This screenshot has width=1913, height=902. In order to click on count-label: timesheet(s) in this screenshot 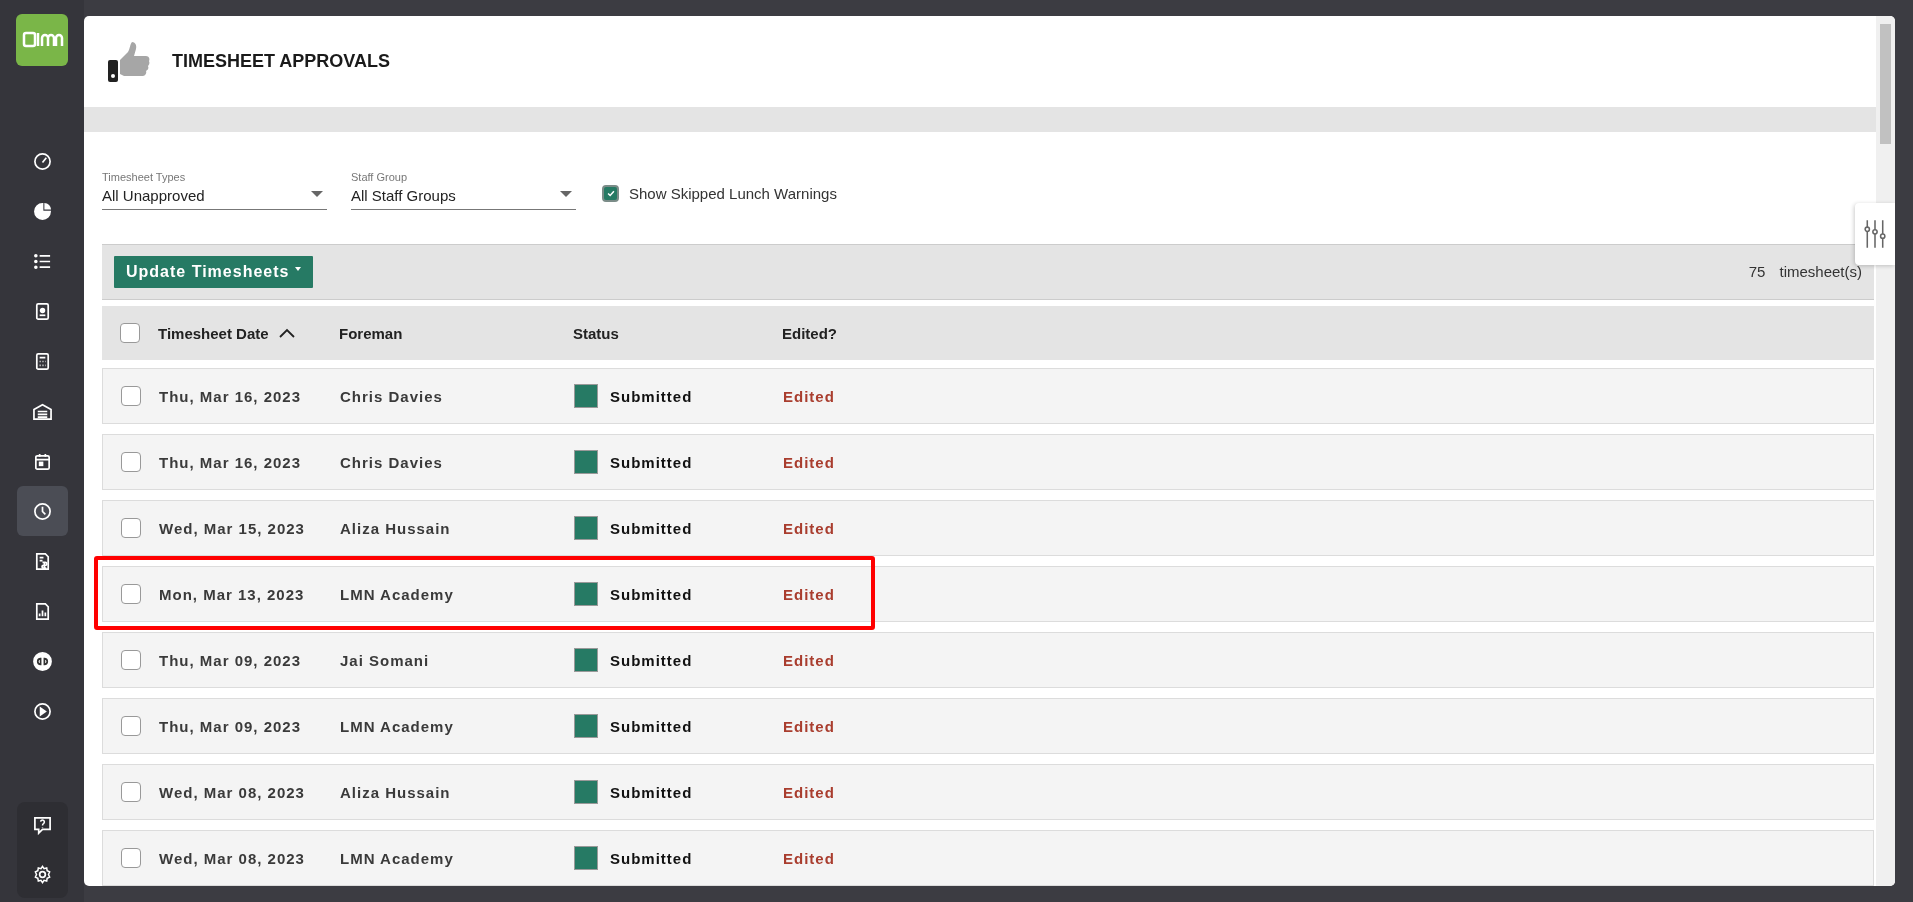, I will do `click(1820, 272)`.